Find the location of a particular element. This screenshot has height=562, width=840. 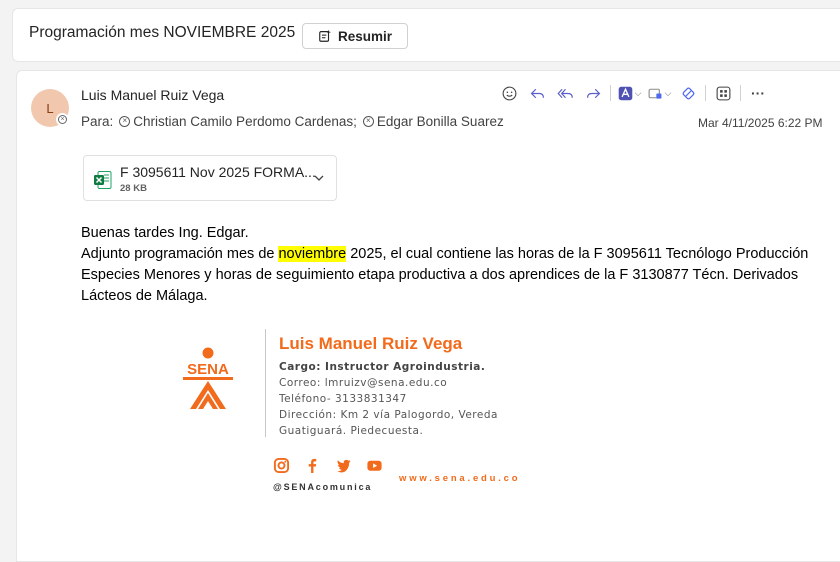

reply-button is located at coordinates (537, 93).